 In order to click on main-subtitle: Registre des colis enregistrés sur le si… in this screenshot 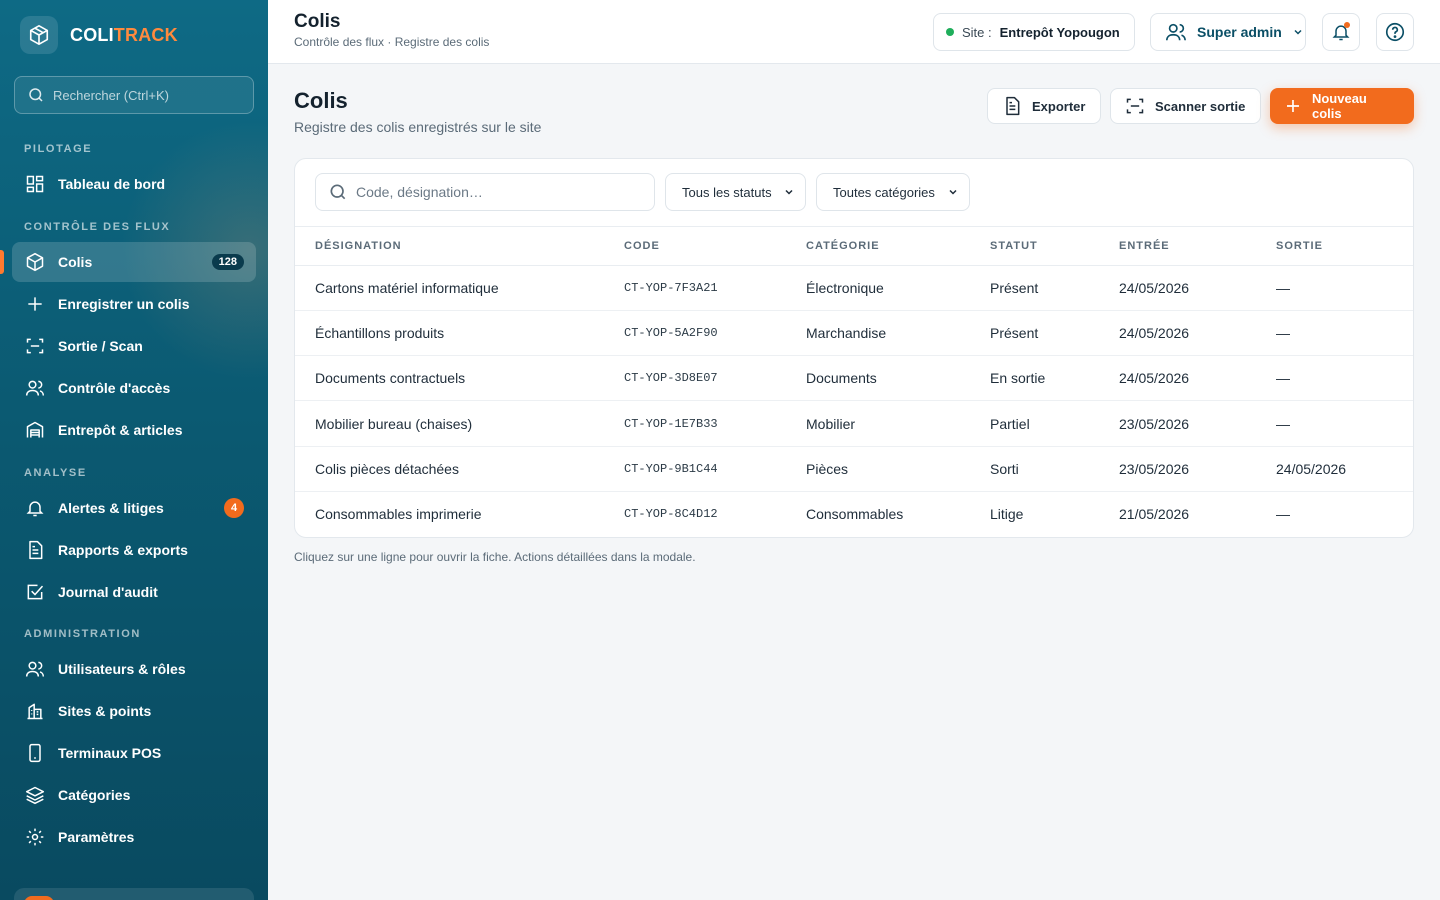, I will do `click(418, 127)`.